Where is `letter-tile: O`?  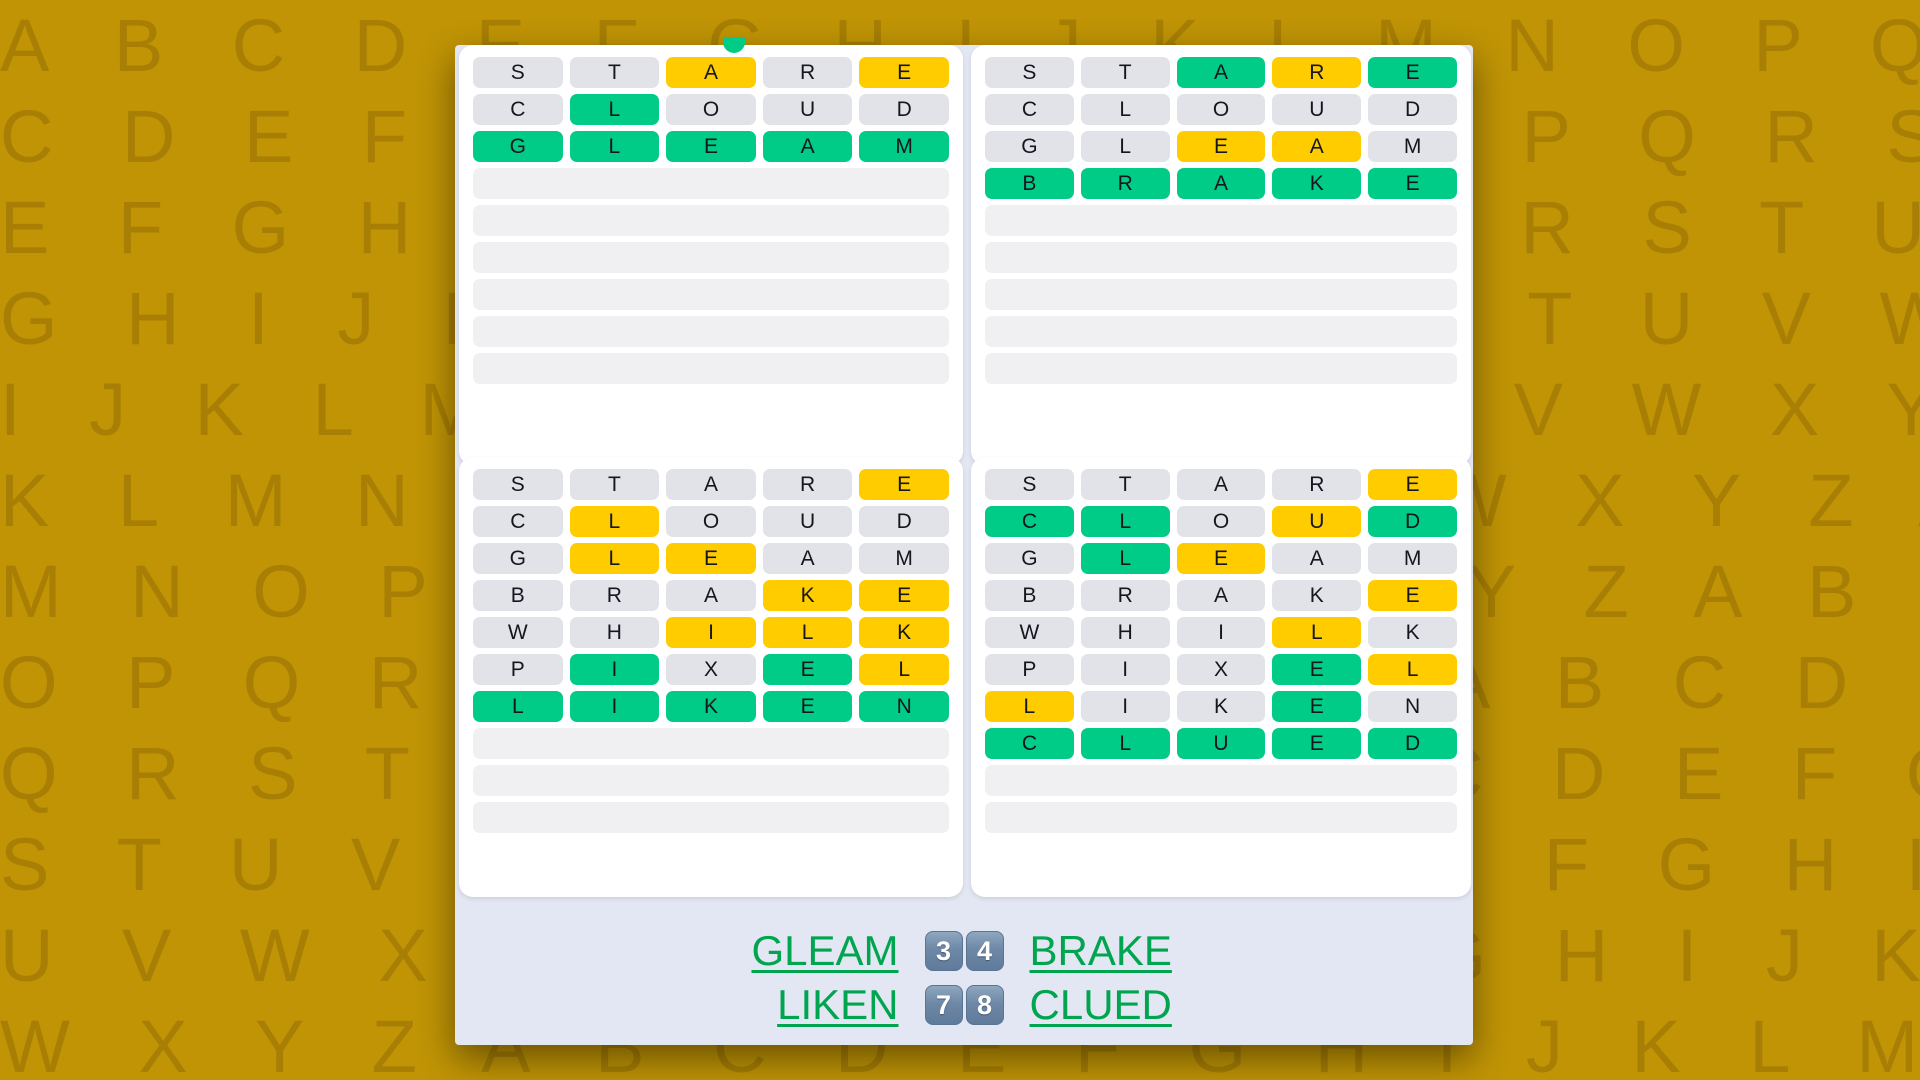 letter-tile: O is located at coordinates (1221, 109).